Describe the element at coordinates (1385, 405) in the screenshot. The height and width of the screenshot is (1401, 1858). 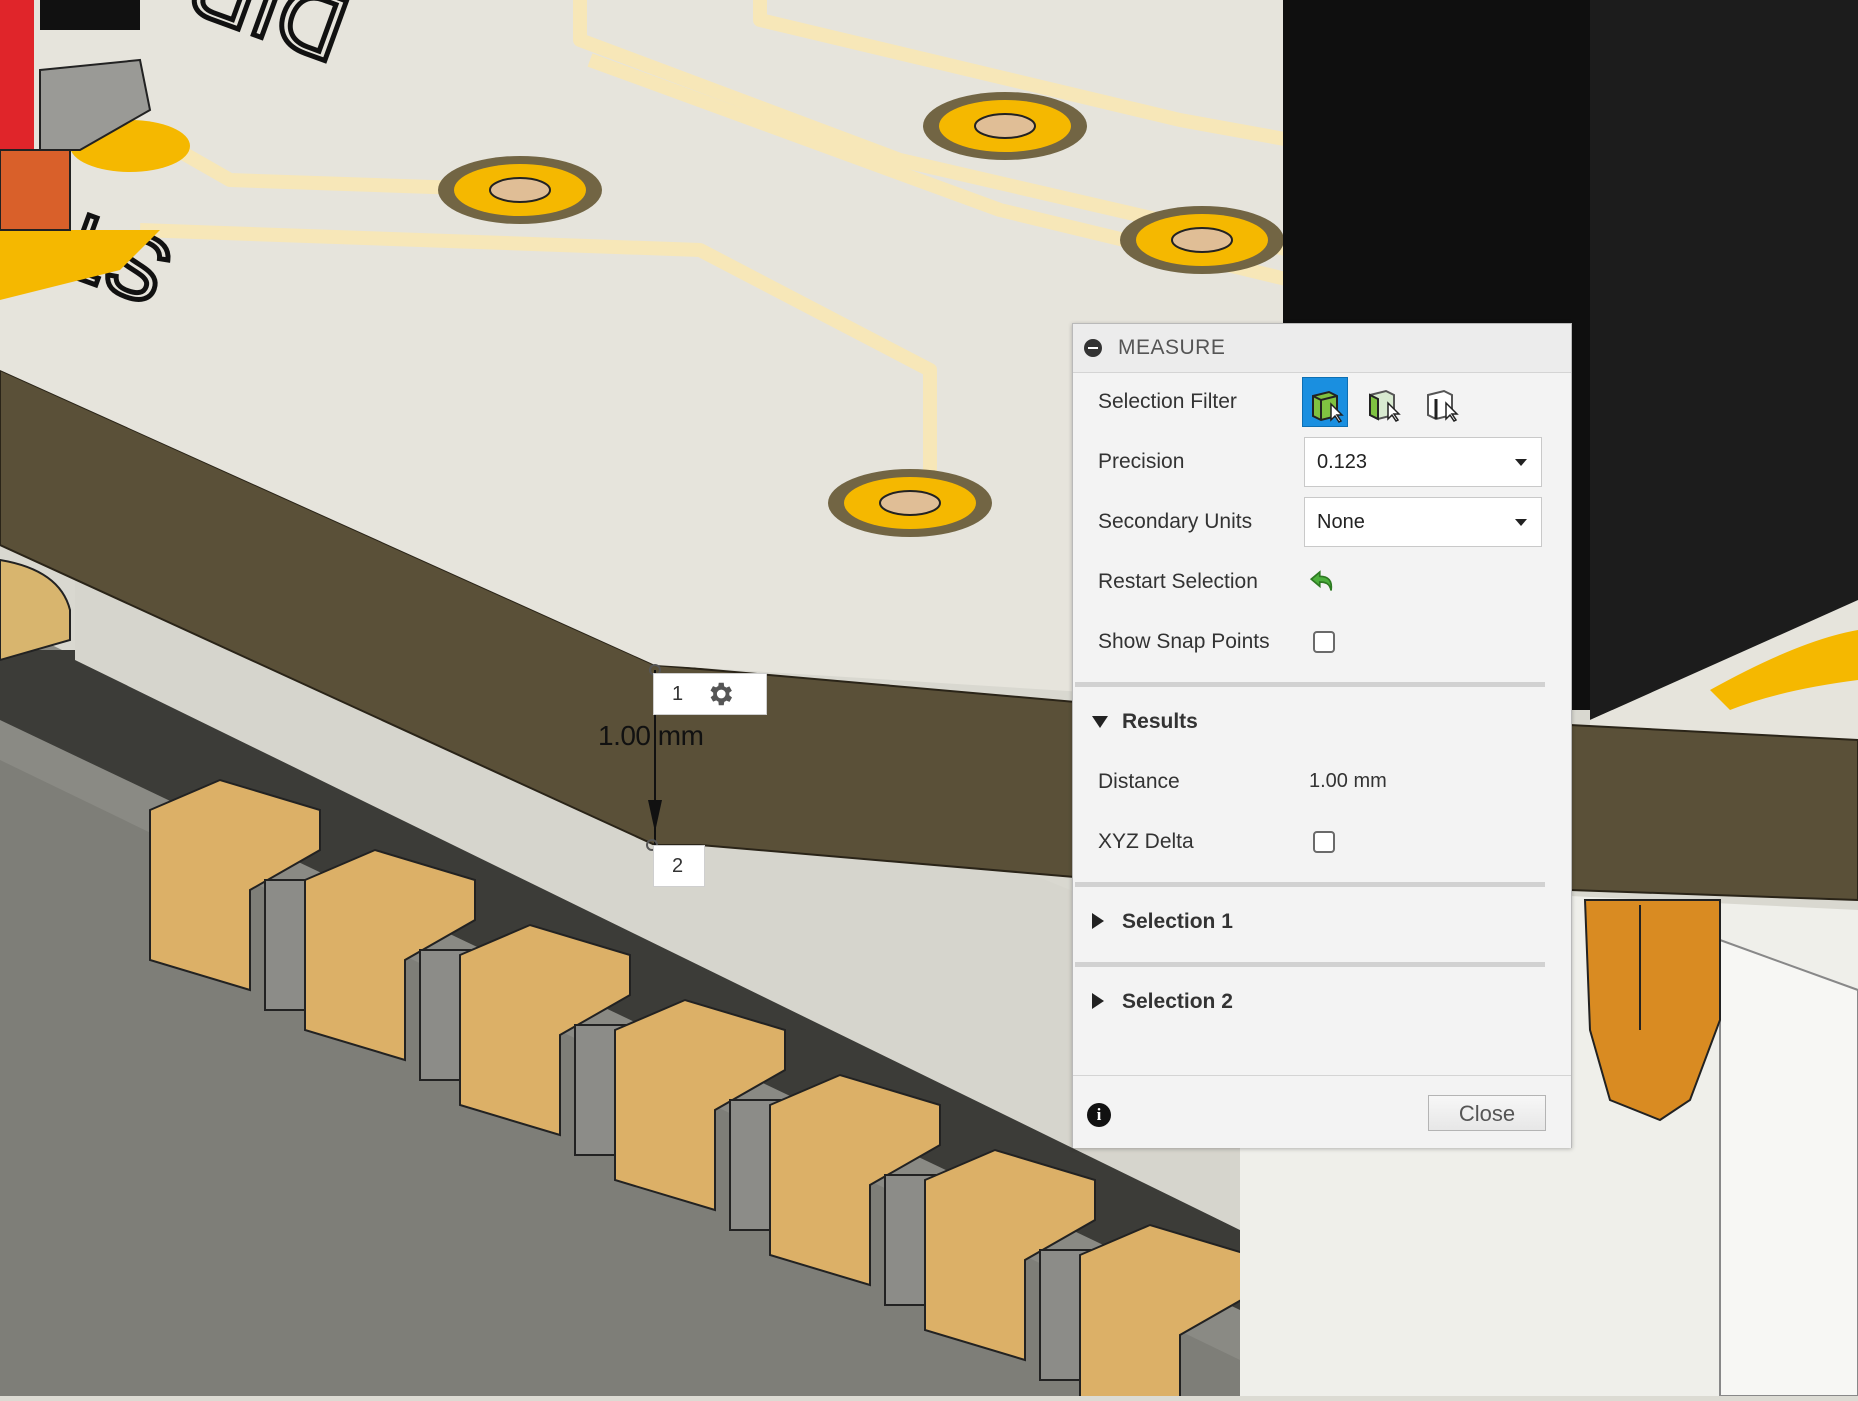
I see `face-select-icon` at that location.